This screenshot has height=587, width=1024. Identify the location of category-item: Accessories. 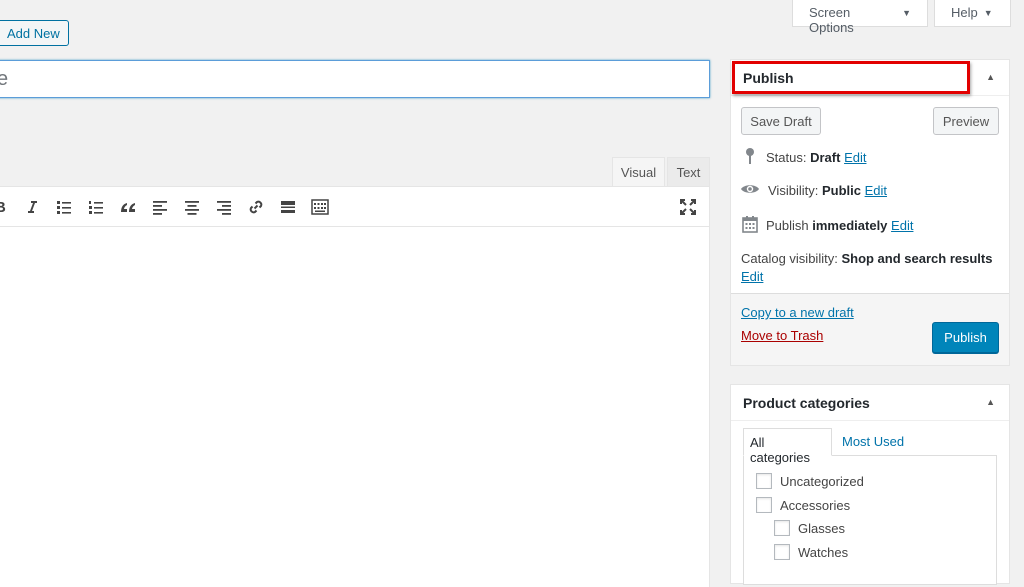
(803, 505).